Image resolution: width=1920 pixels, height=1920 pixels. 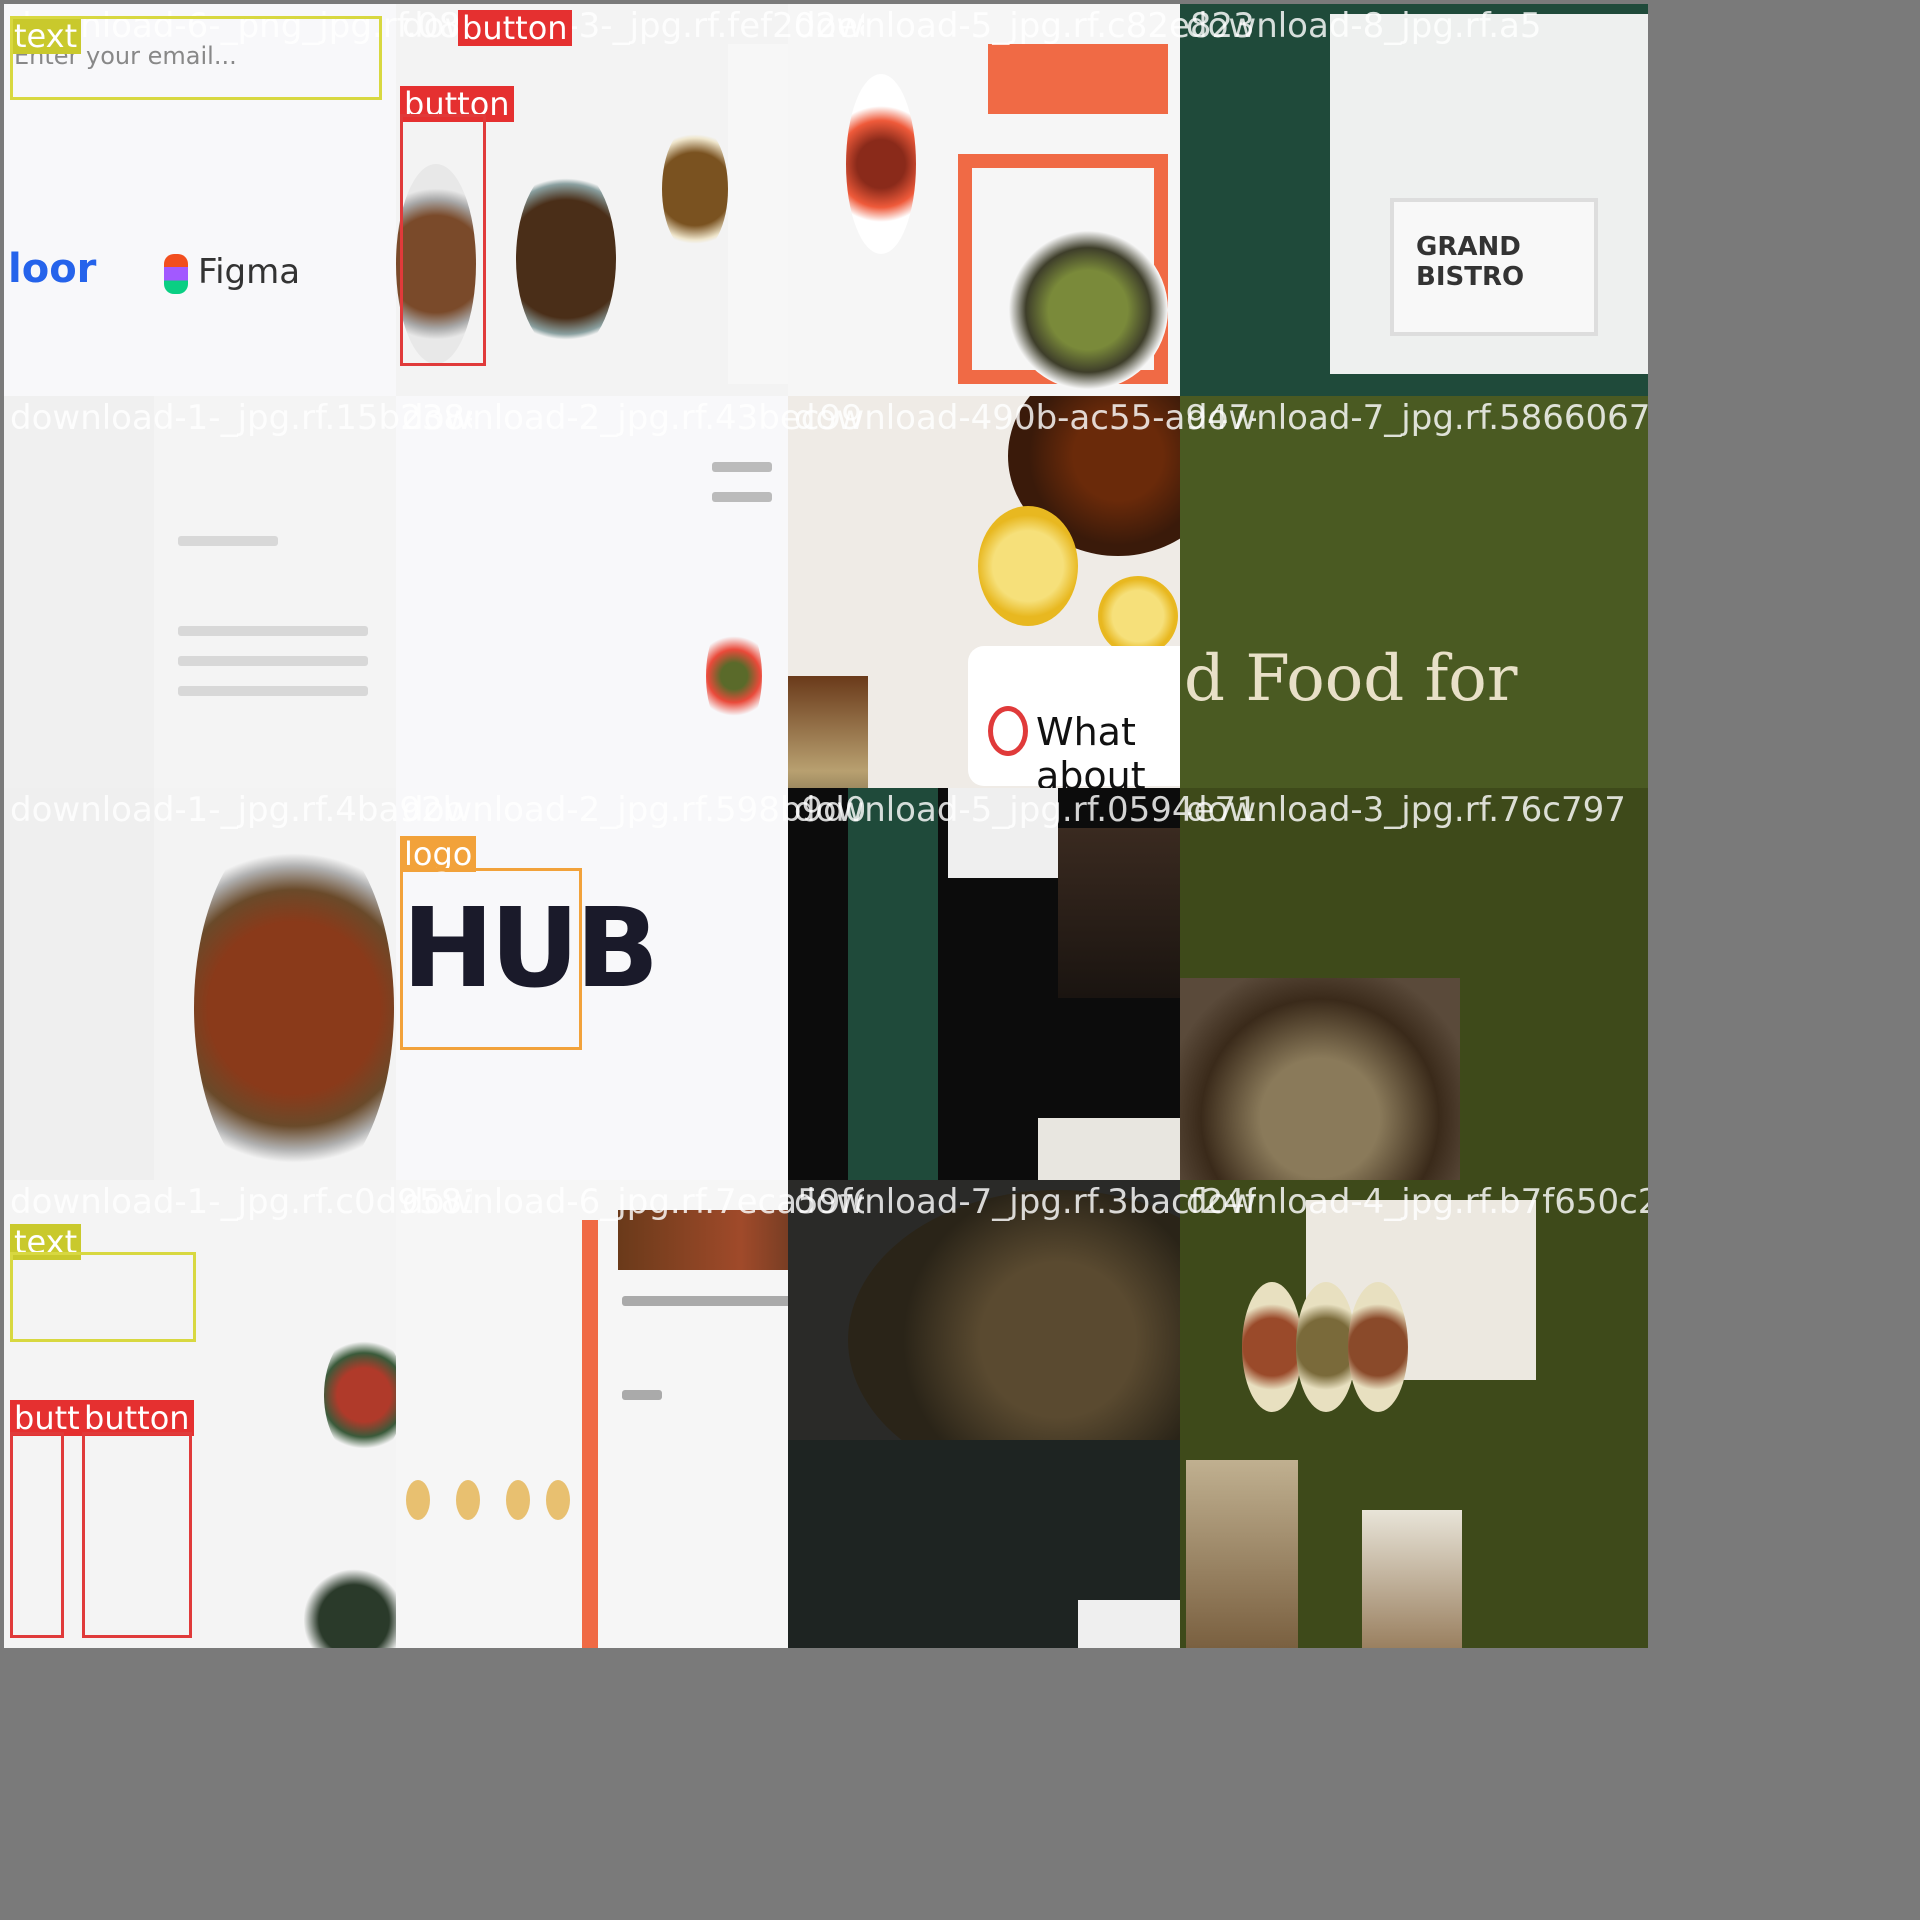 What do you see at coordinates (47, 1418) in the screenshot?
I see `annotation-label-button: butt` at bounding box center [47, 1418].